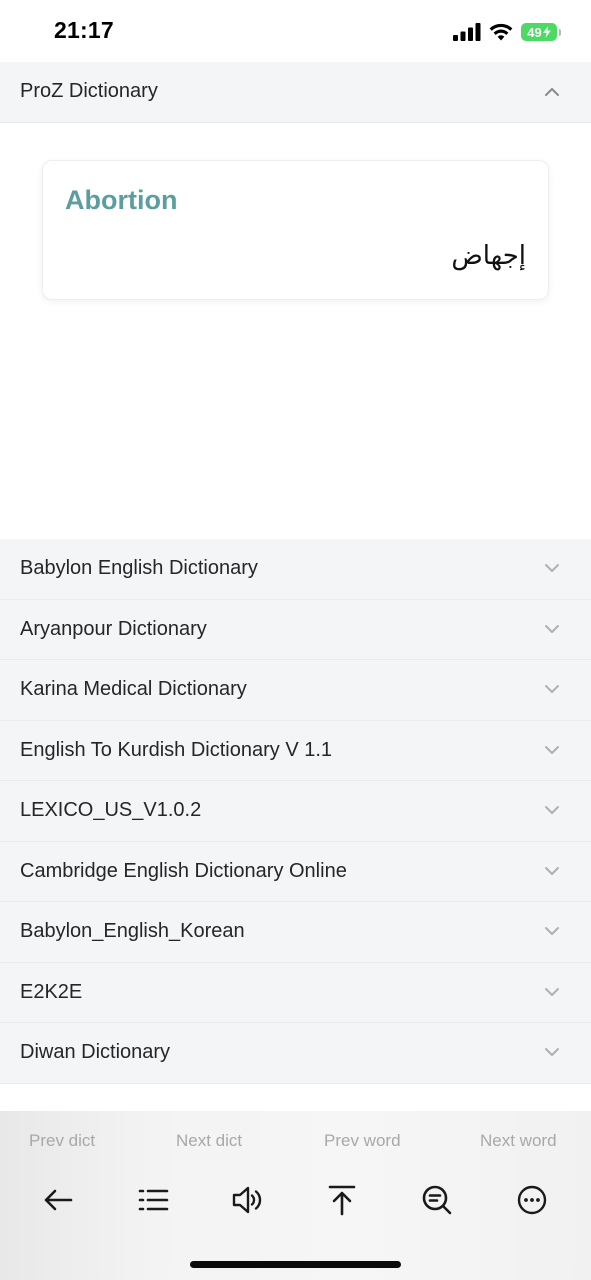 This screenshot has width=591, height=1280. What do you see at coordinates (501, 32) in the screenshot?
I see `wifi-icon` at bounding box center [501, 32].